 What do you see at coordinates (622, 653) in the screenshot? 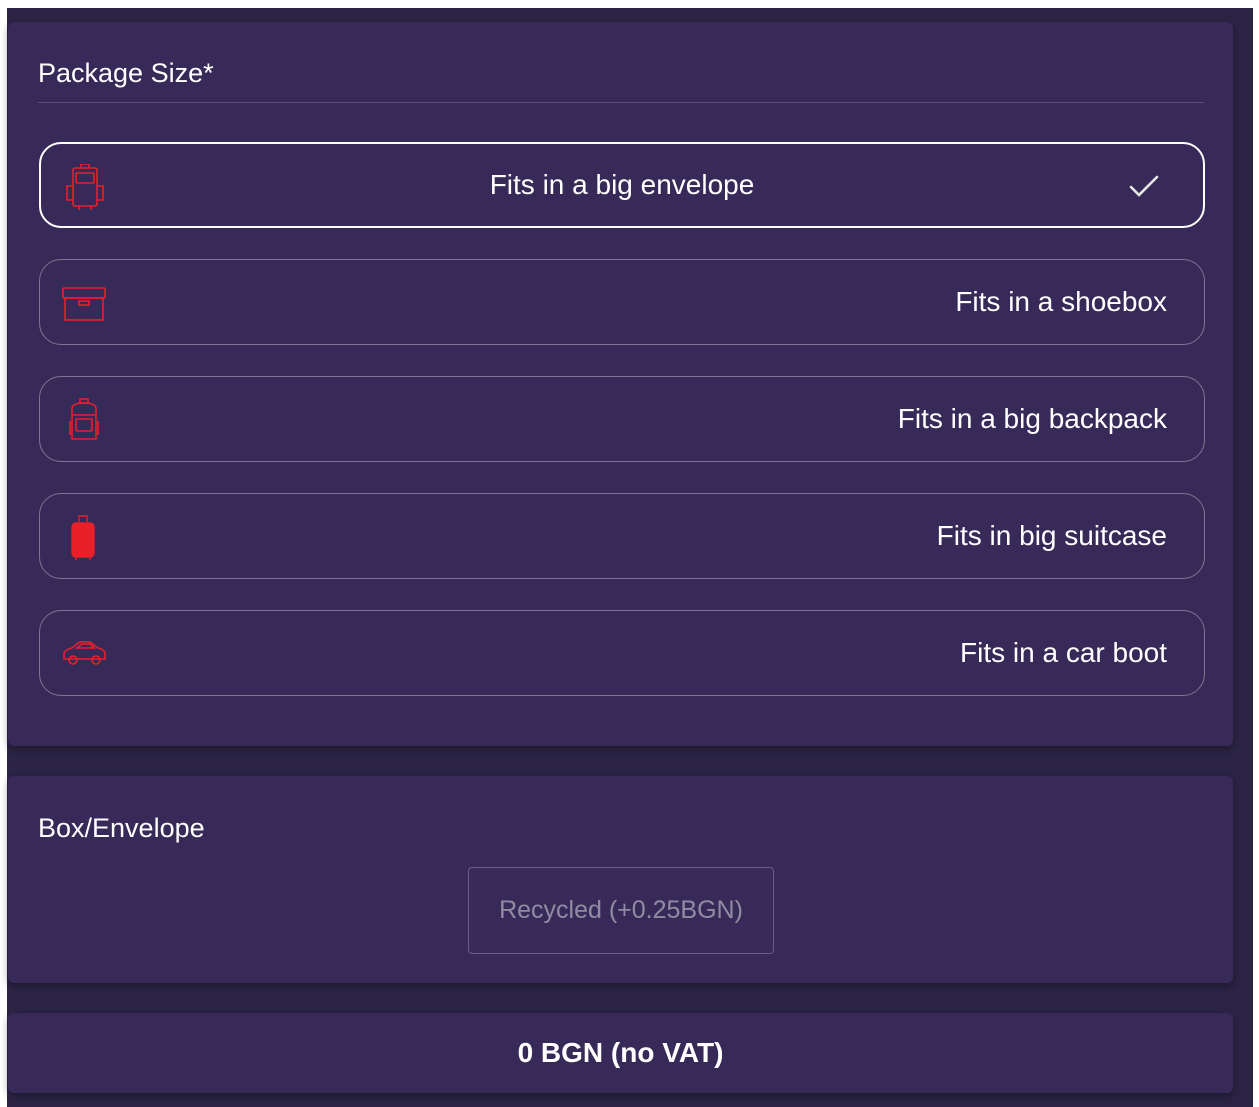
I see `option-car-boot: Fits in a car boot` at bounding box center [622, 653].